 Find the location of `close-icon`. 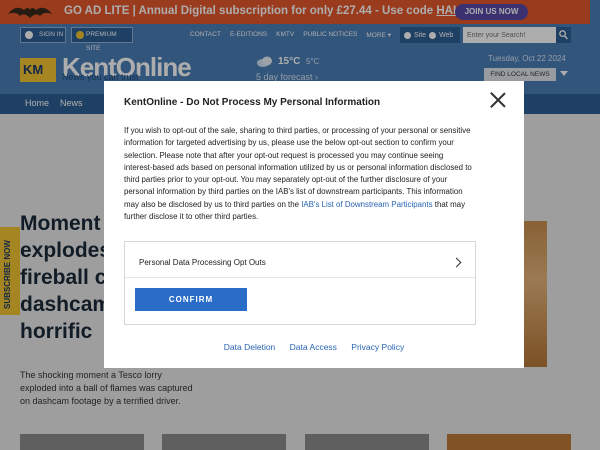

close-icon is located at coordinates (498, 100).